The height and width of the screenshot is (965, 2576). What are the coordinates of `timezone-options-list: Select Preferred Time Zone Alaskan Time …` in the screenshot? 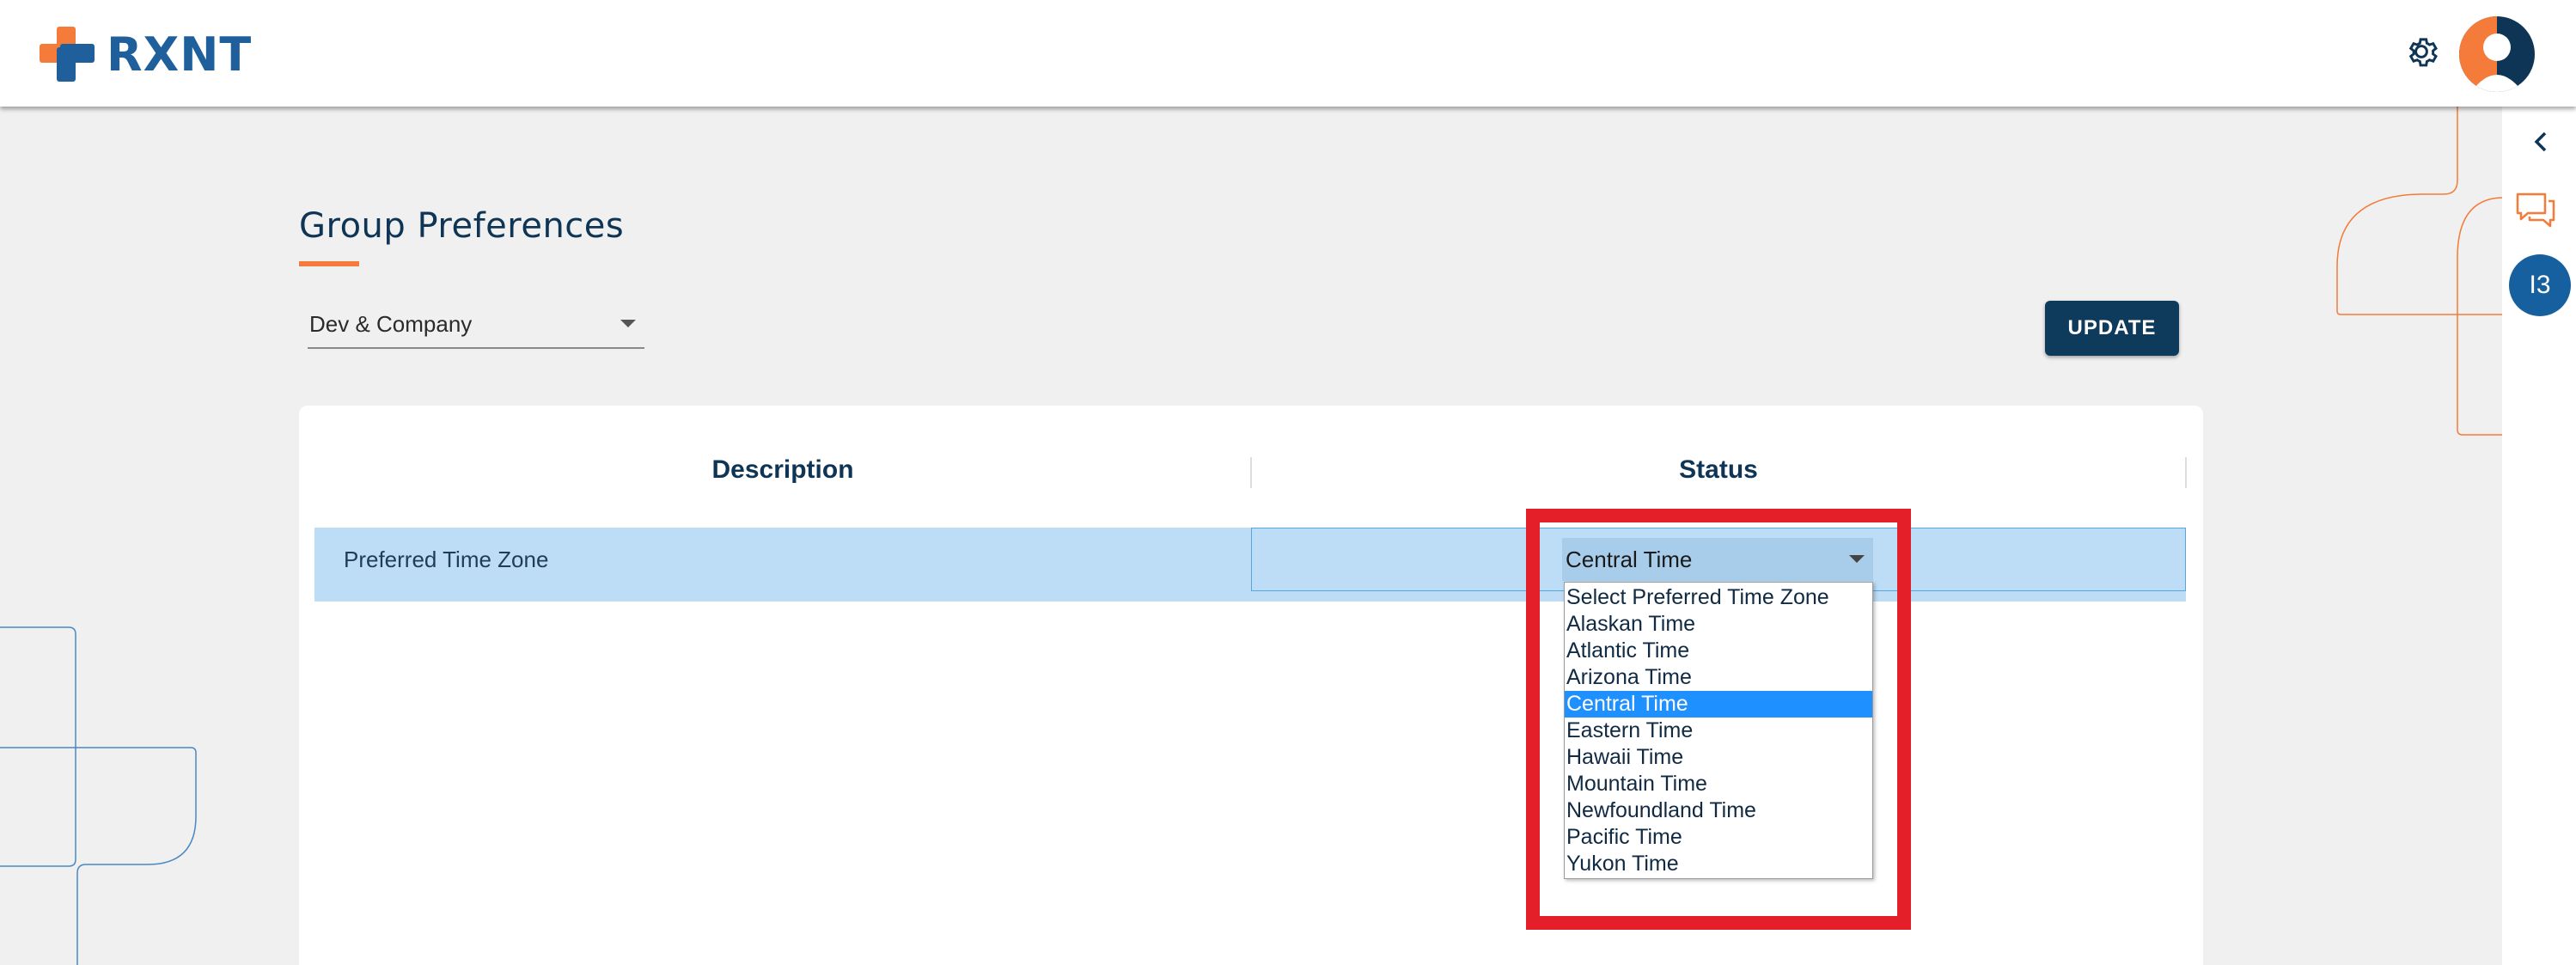 It's located at (1718, 730).